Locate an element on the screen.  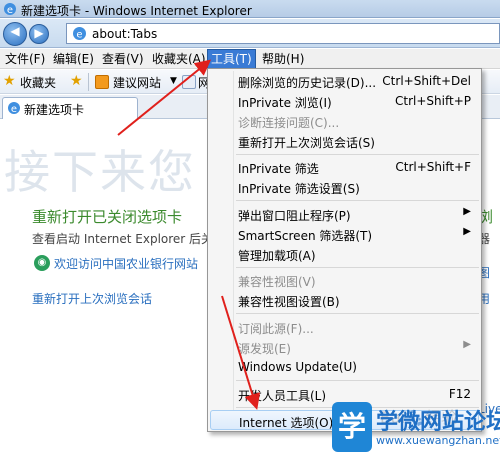
dropdown-arrow-icon: ▼ is located at coordinates (173, 84).